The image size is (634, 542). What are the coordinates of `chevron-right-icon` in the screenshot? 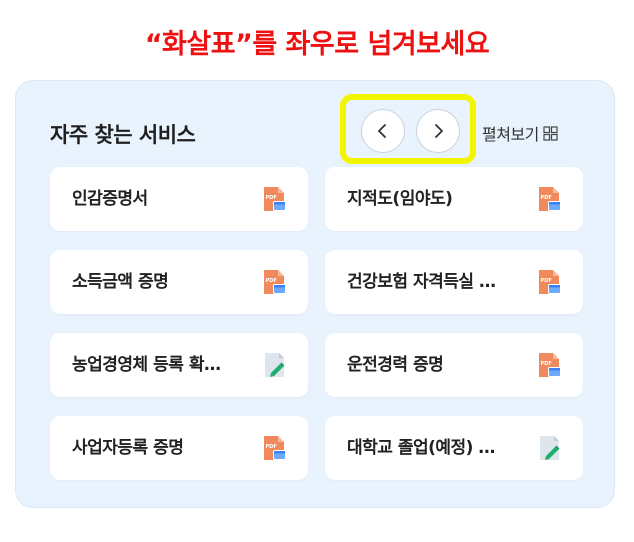 It's located at (439, 131).